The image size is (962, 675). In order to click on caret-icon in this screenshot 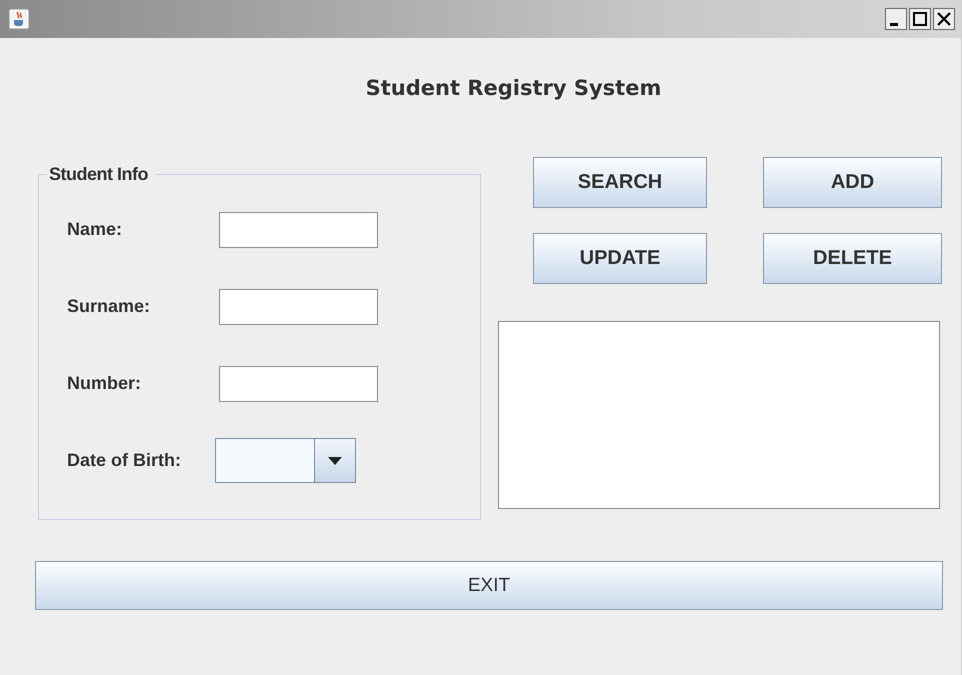, I will do `click(335, 460)`.